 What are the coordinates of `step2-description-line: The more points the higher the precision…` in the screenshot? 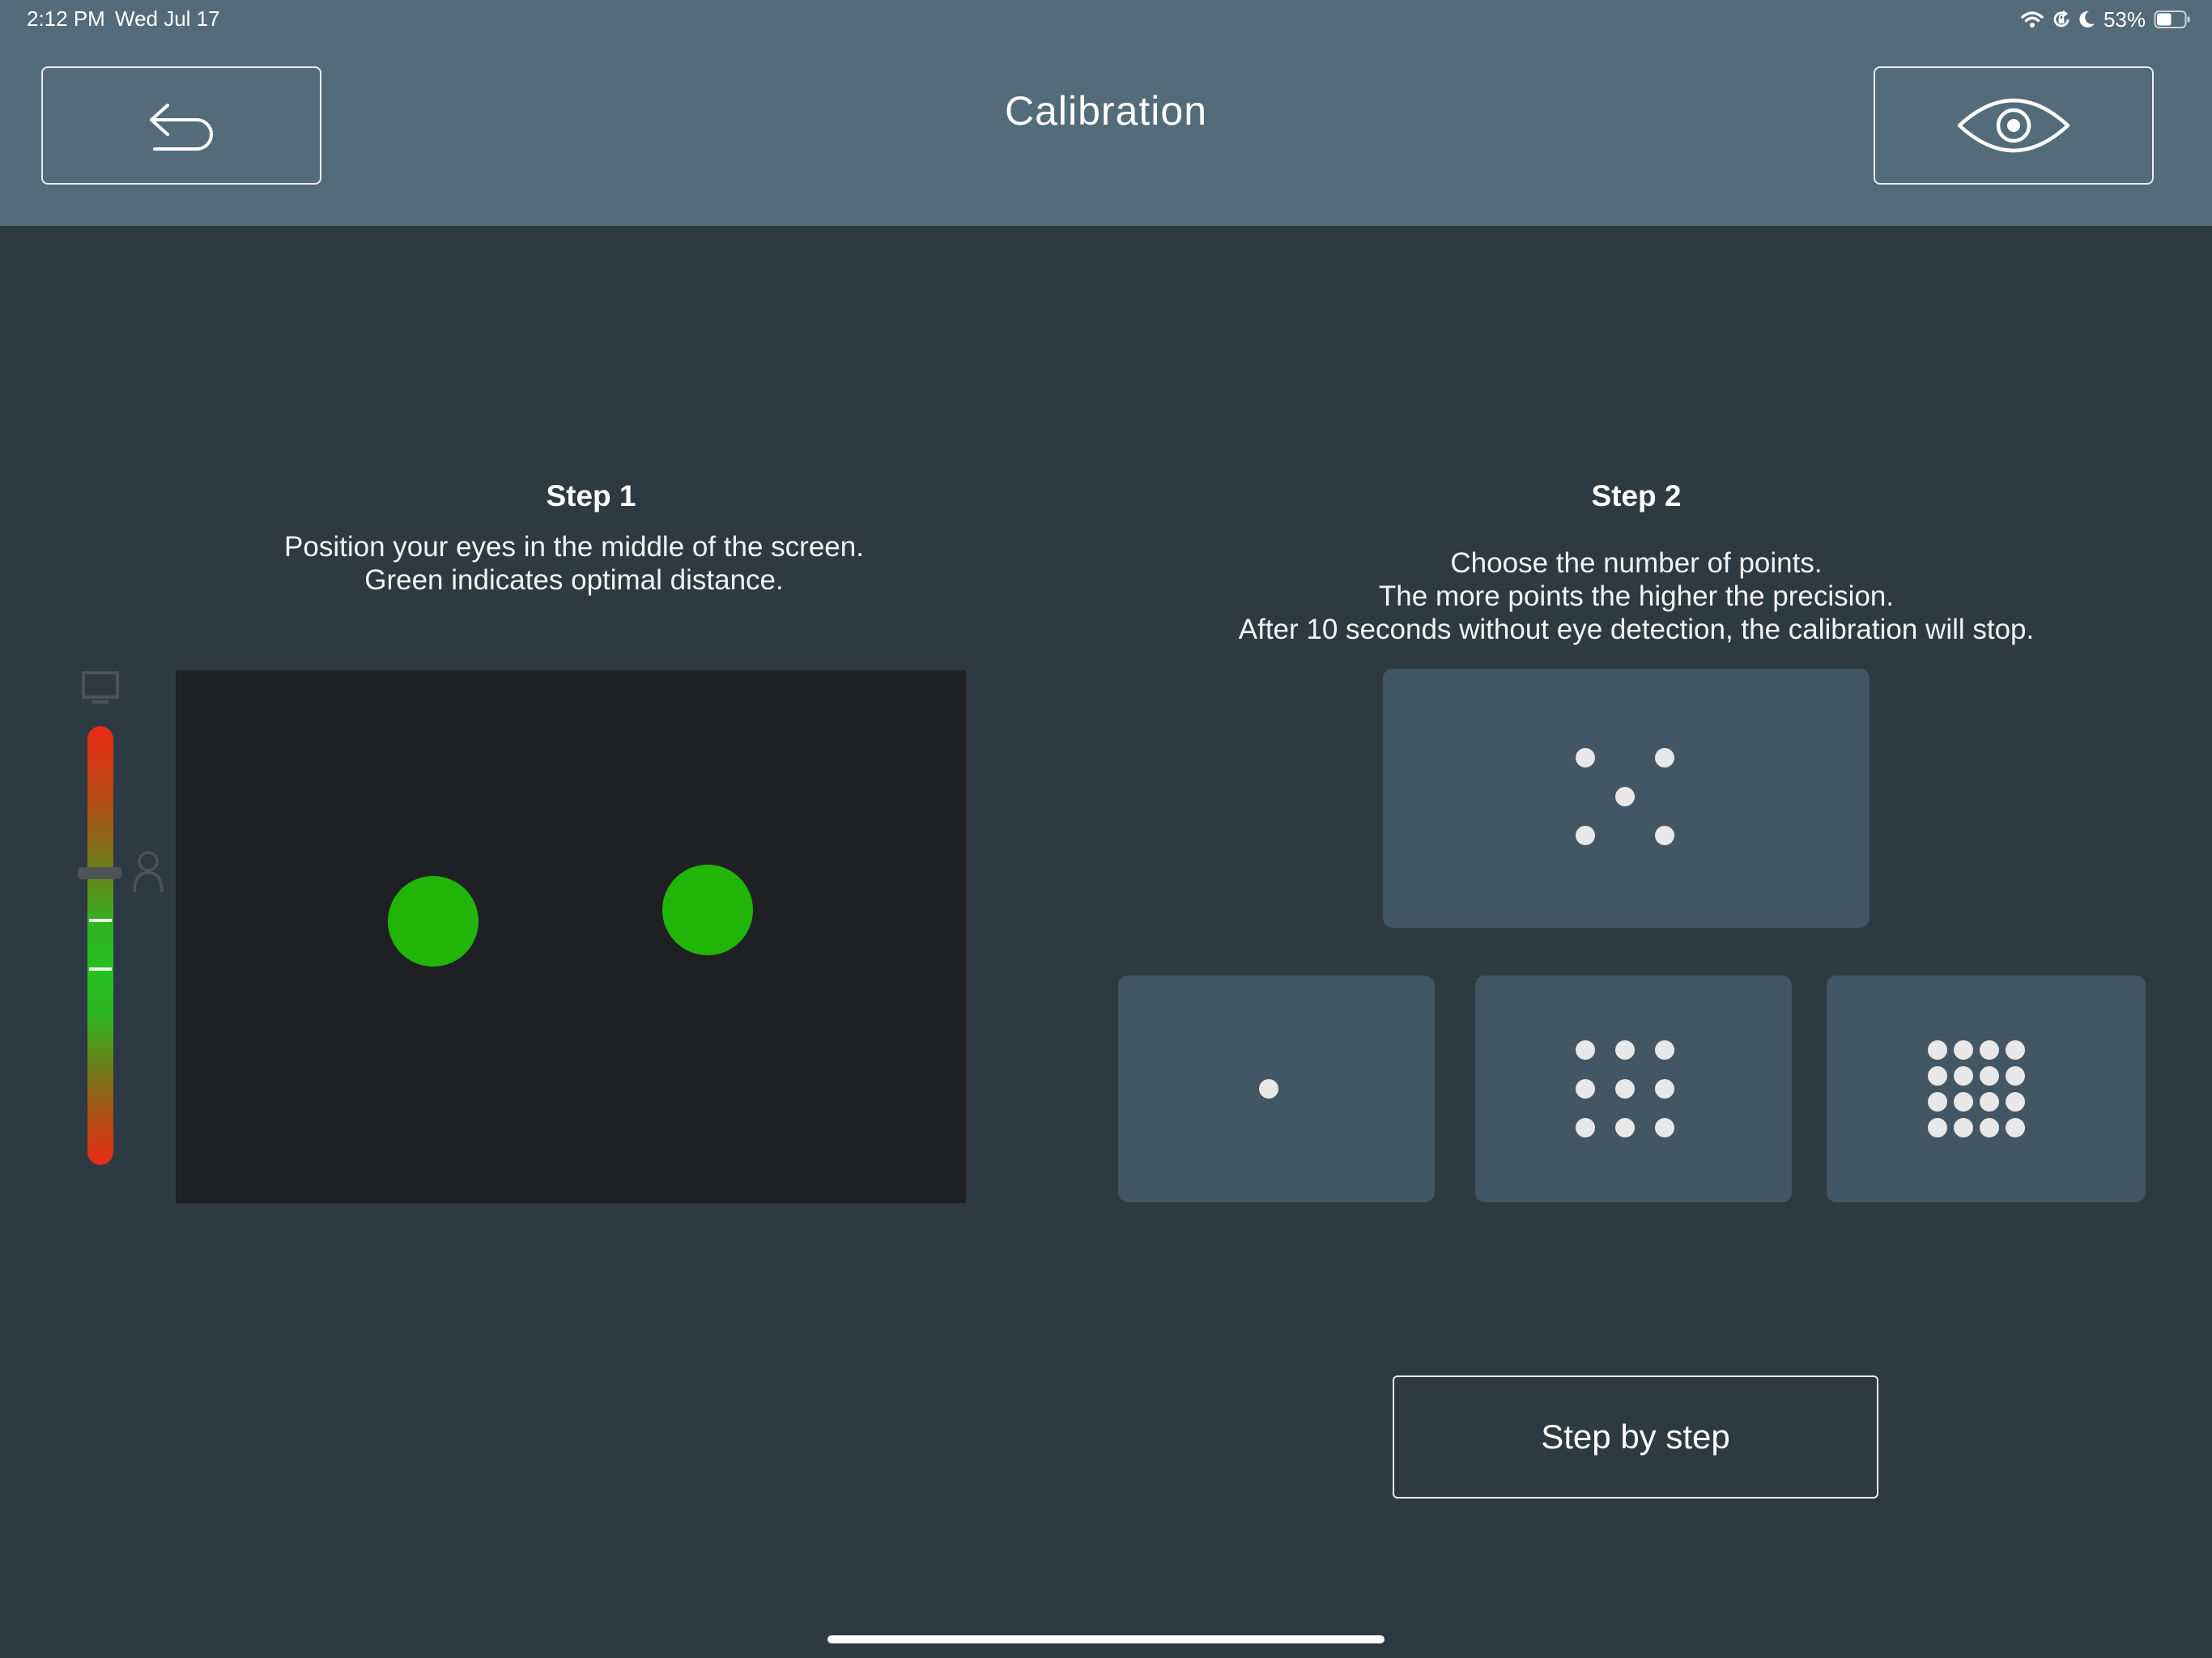 It's located at (1637, 596).